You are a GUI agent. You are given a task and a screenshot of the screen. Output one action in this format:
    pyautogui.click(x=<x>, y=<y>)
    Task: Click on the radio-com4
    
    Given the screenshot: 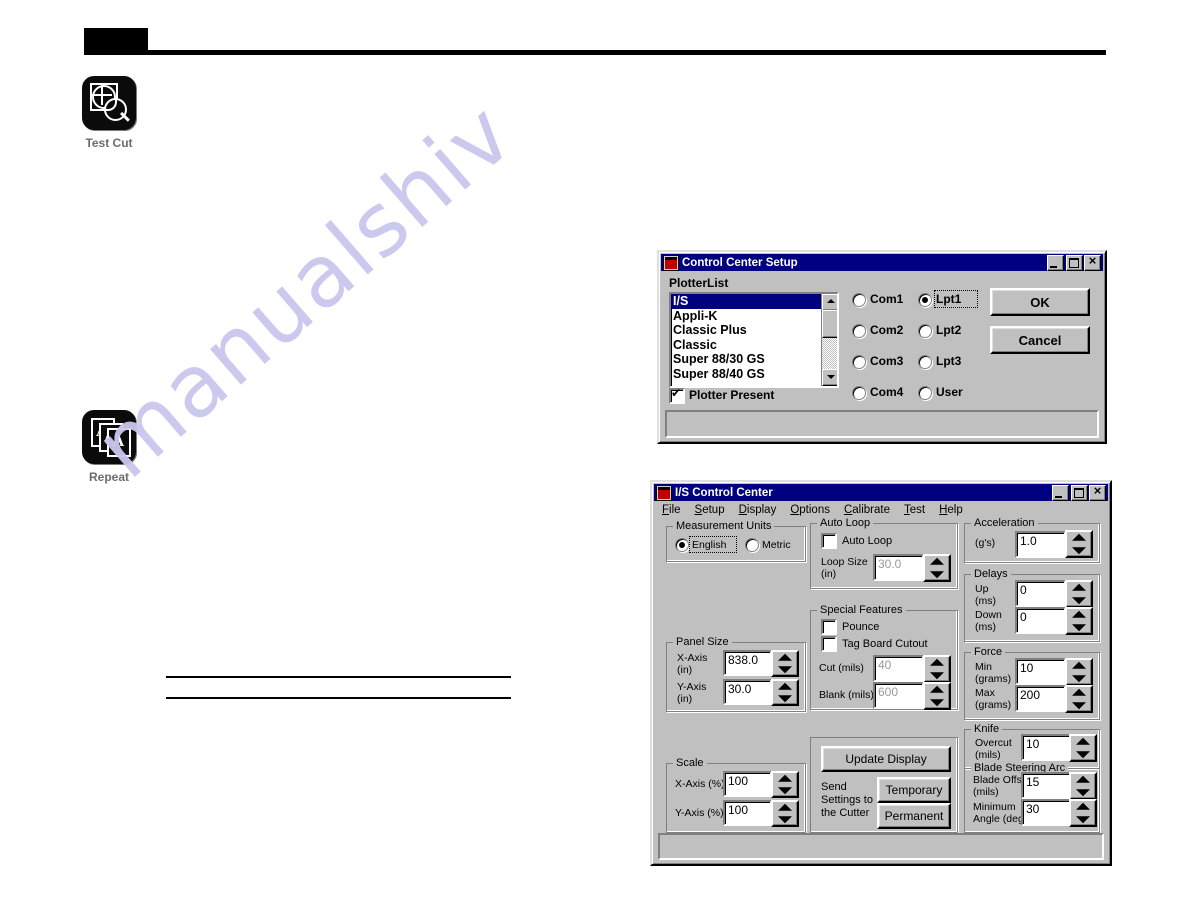 What is the action you would take?
    pyautogui.click(x=859, y=393)
    